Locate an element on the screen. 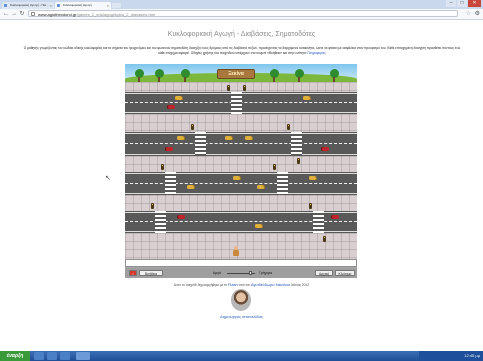  game-control-bar: ♪ Βοήθεια Αργά Γρήγορα Αρχική Κλείσιμο is located at coordinates (241, 273).